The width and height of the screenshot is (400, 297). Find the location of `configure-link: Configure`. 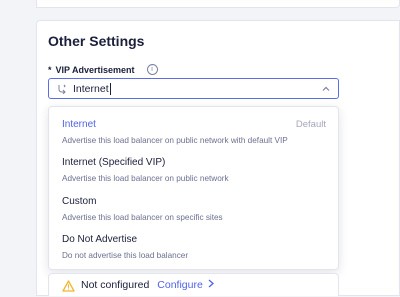

configure-link: Configure is located at coordinates (185, 285).